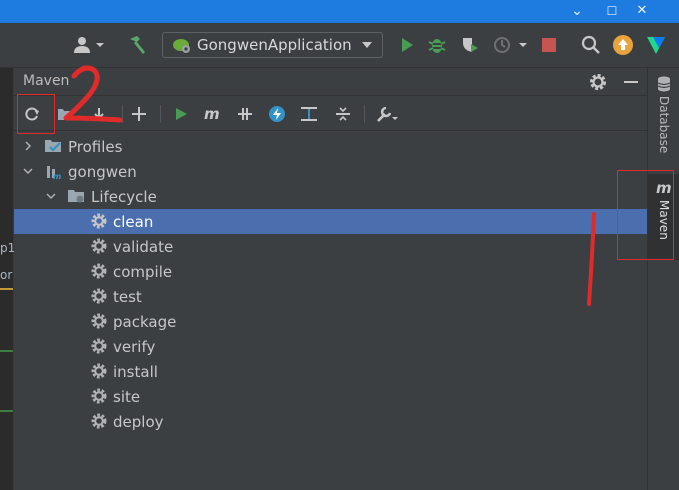 The image size is (679, 490). I want to click on collapse-all-button, so click(343, 114).